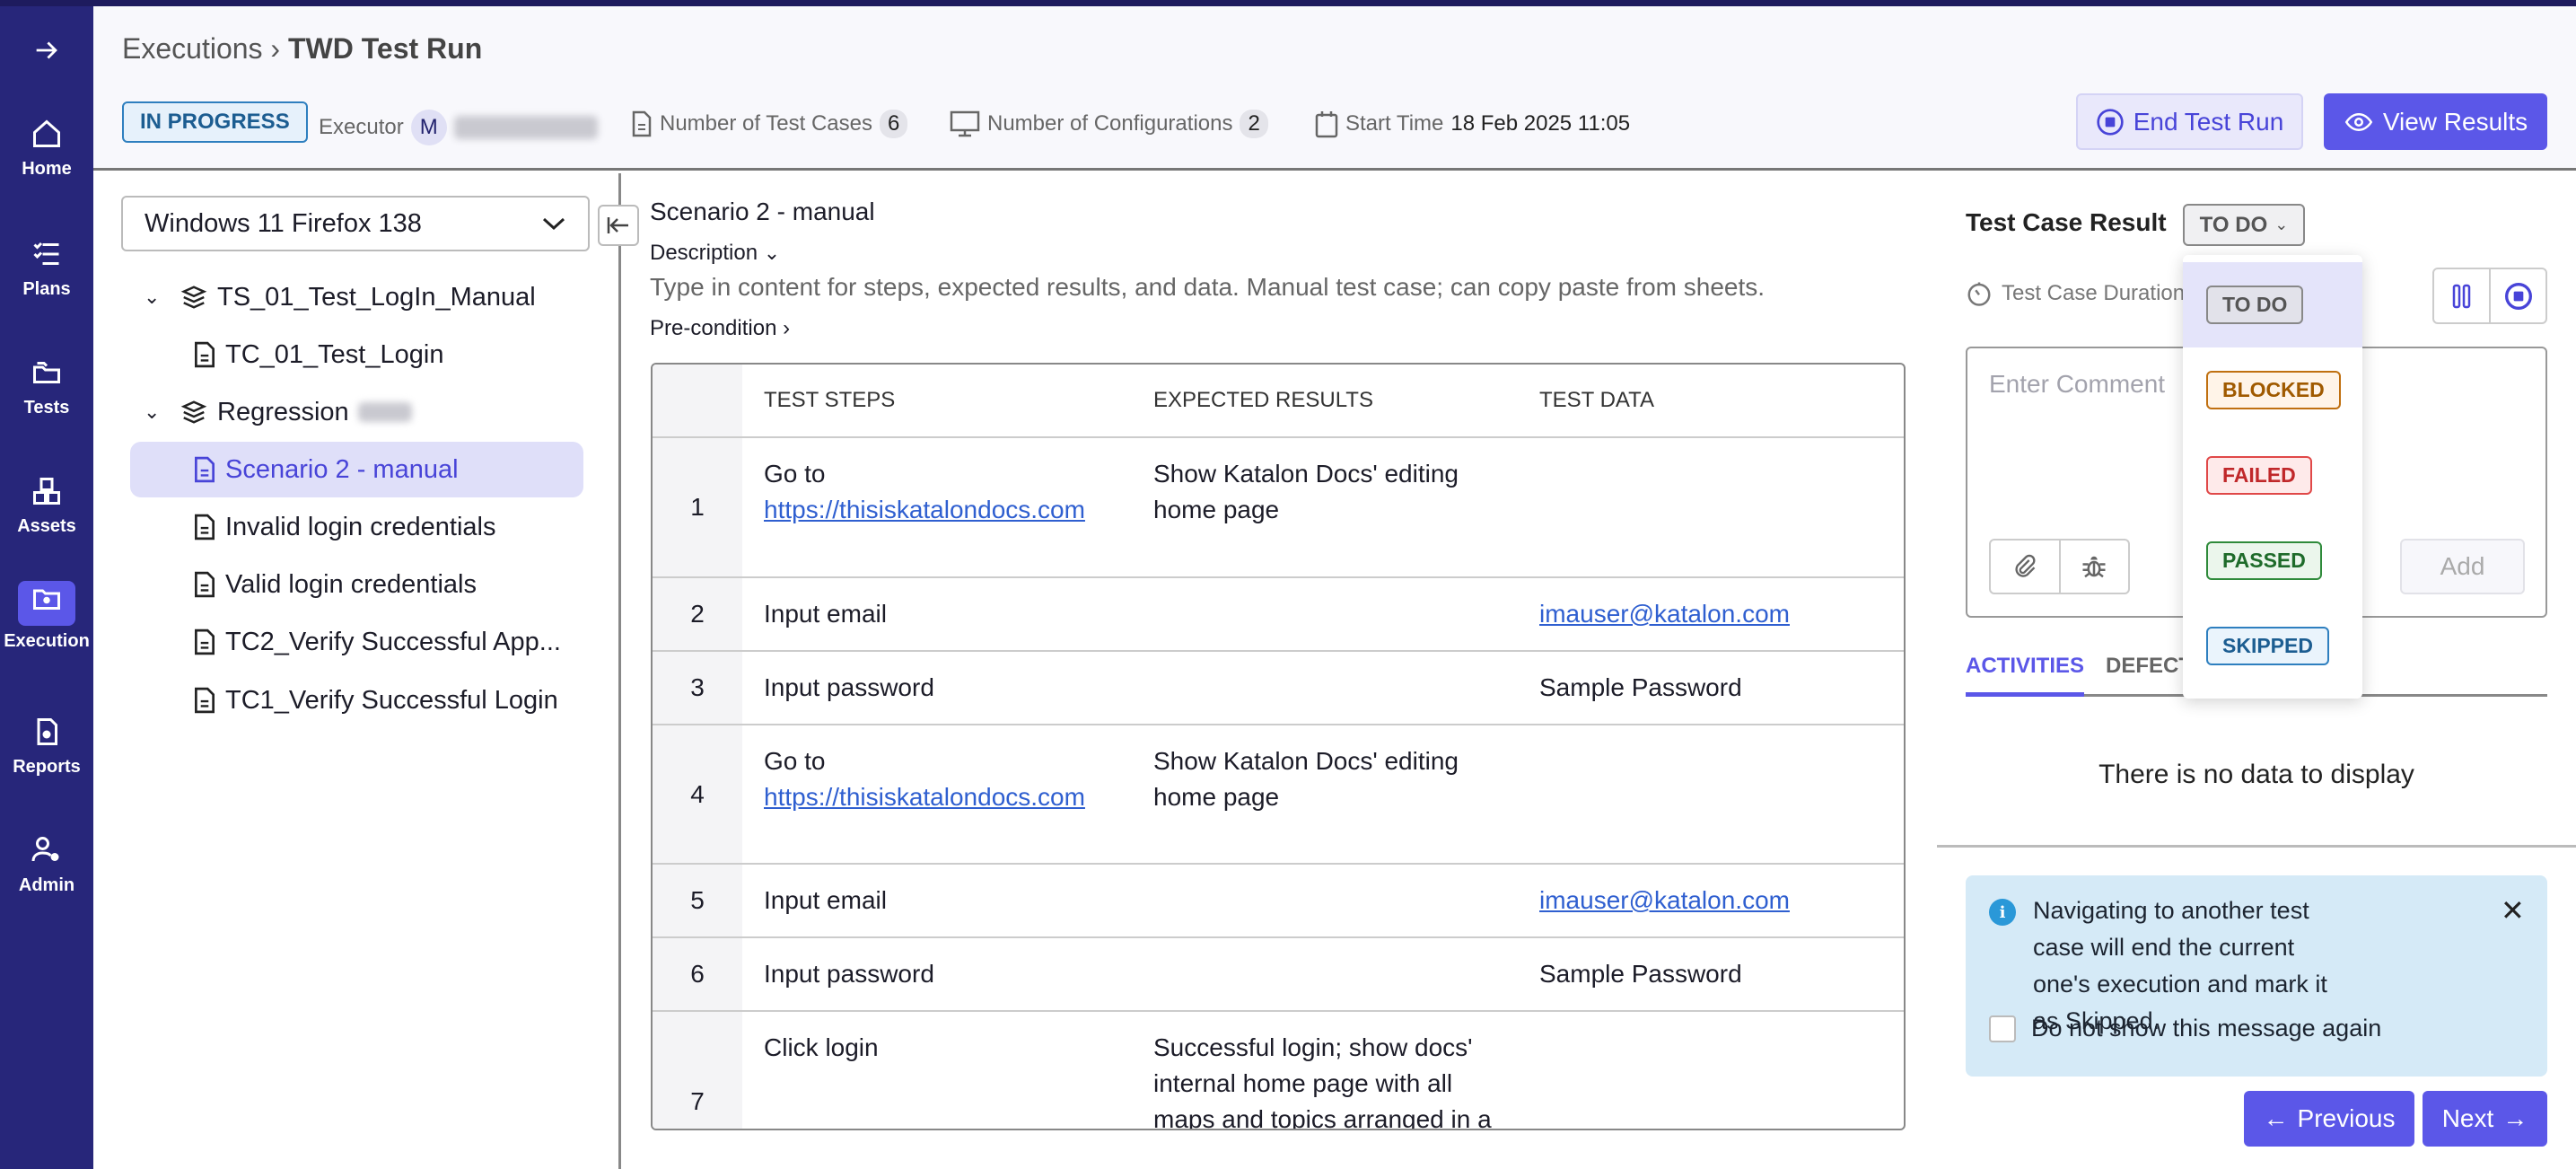  What do you see at coordinates (2513, 910) in the screenshot?
I see `close-icon: ✕` at bounding box center [2513, 910].